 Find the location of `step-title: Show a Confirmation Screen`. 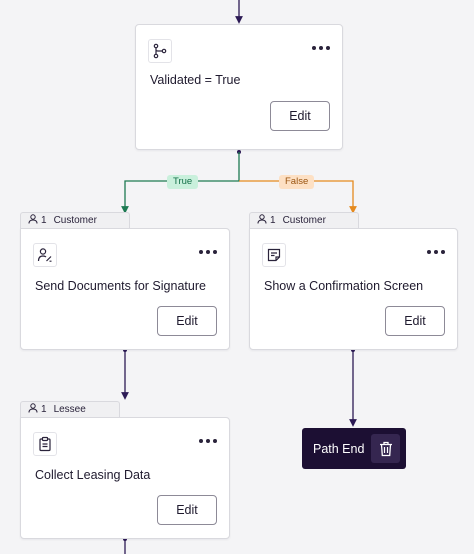

step-title: Show a Confirmation Screen is located at coordinates (344, 286).